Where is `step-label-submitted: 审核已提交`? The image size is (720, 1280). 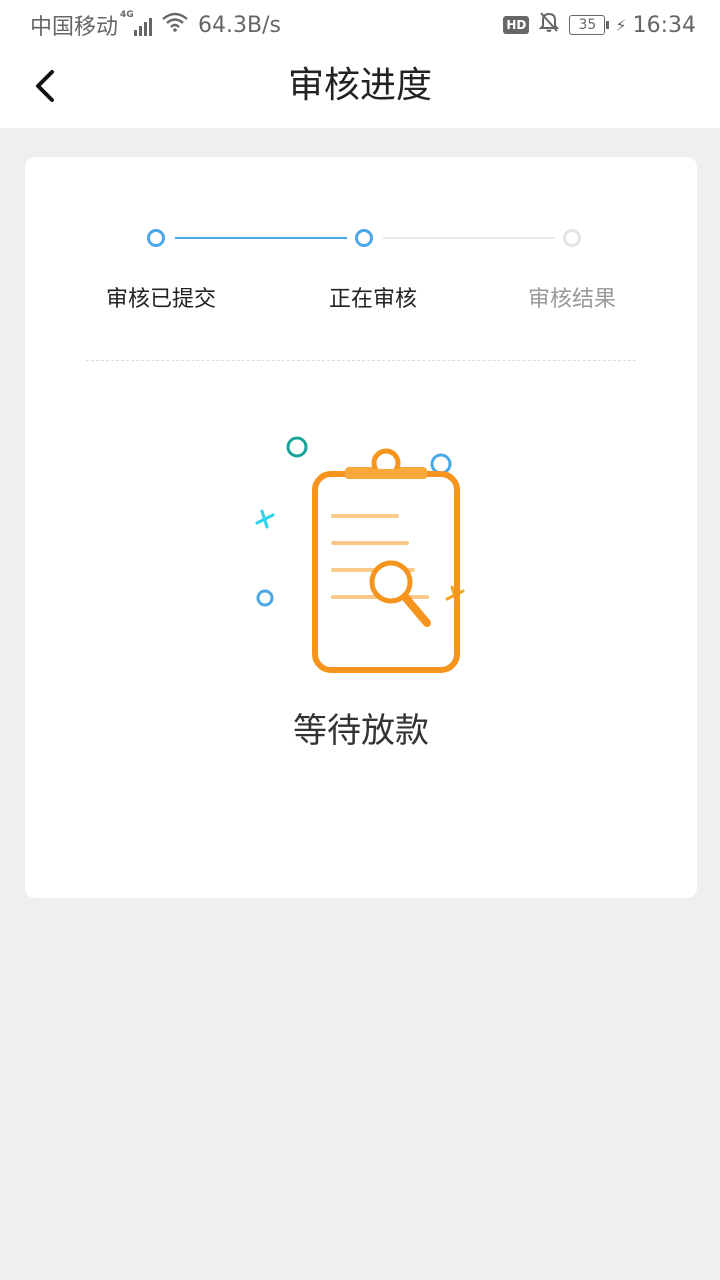
step-label-submitted: 审核已提交 is located at coordinates (160, 299).